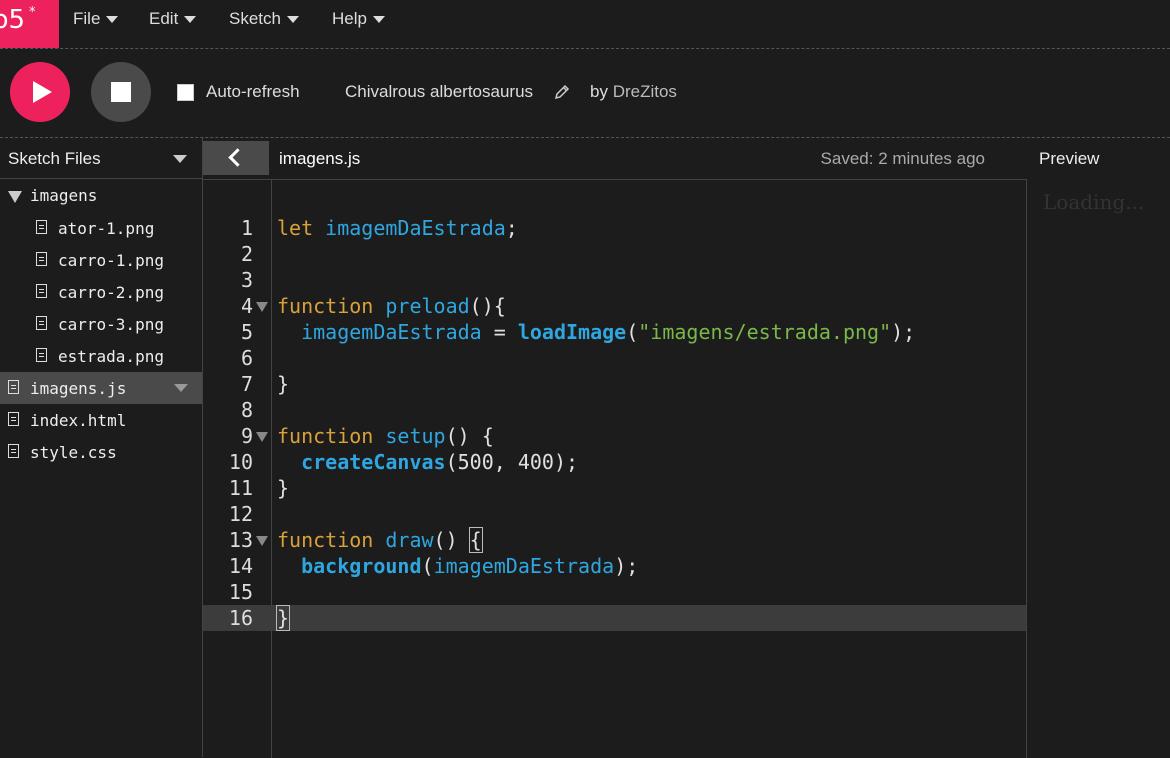  Describe the element at coordinates (902, 158) in the screenshot. I see `saved-status: Saved: 2 minutes ago` at that location.